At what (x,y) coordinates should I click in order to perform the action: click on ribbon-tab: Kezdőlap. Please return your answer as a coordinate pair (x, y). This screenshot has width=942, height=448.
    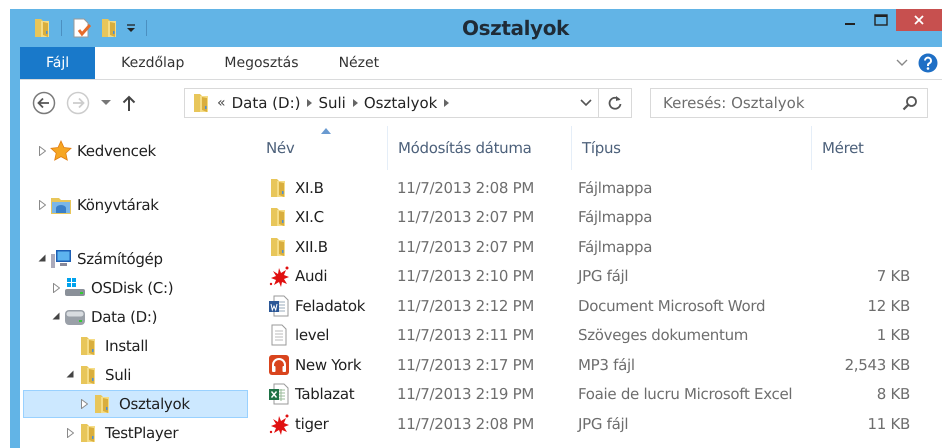
    Looking at the image, I should click on (152, 63).